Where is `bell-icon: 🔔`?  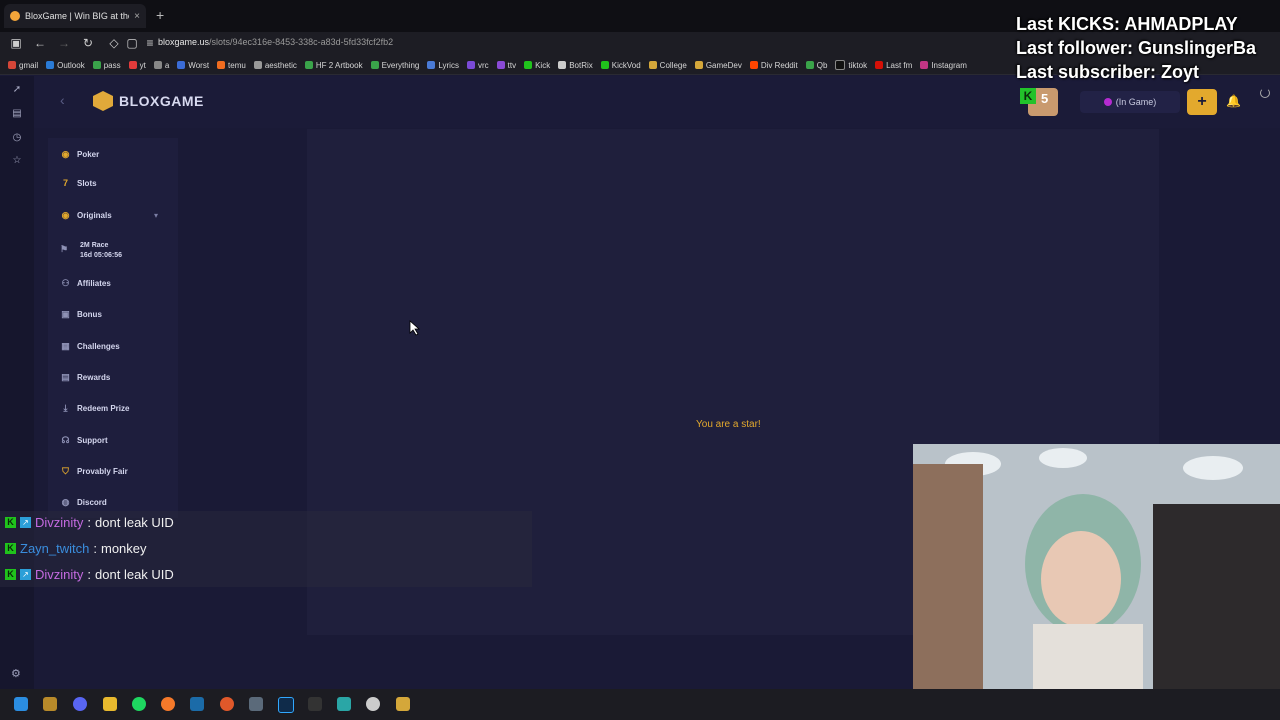 bell-icon: 🔔 is located at coordinates (1233, 101).